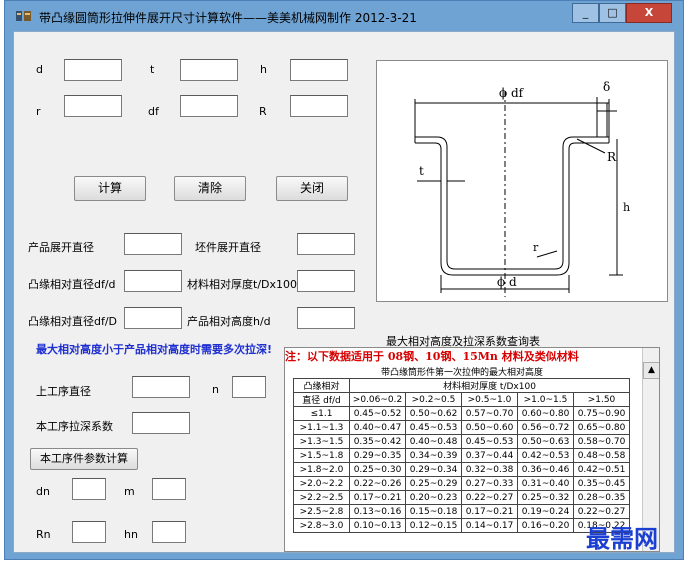 The image size is (689, 565). What do you see at coordinates (433, 455) in the screenshot?
I see `table-cell: 0.34~0.39` at bounding box center [433, 455].